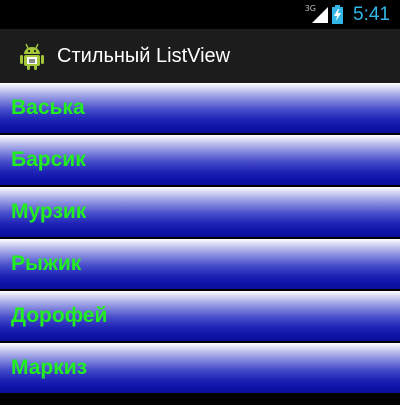 Image resolution: width=400 pixels, height=405 pixels. What do you see at coordinates (371, 14) in the screenshot?
I see `status-clock: 5:41` at bounding box center [371, 14].